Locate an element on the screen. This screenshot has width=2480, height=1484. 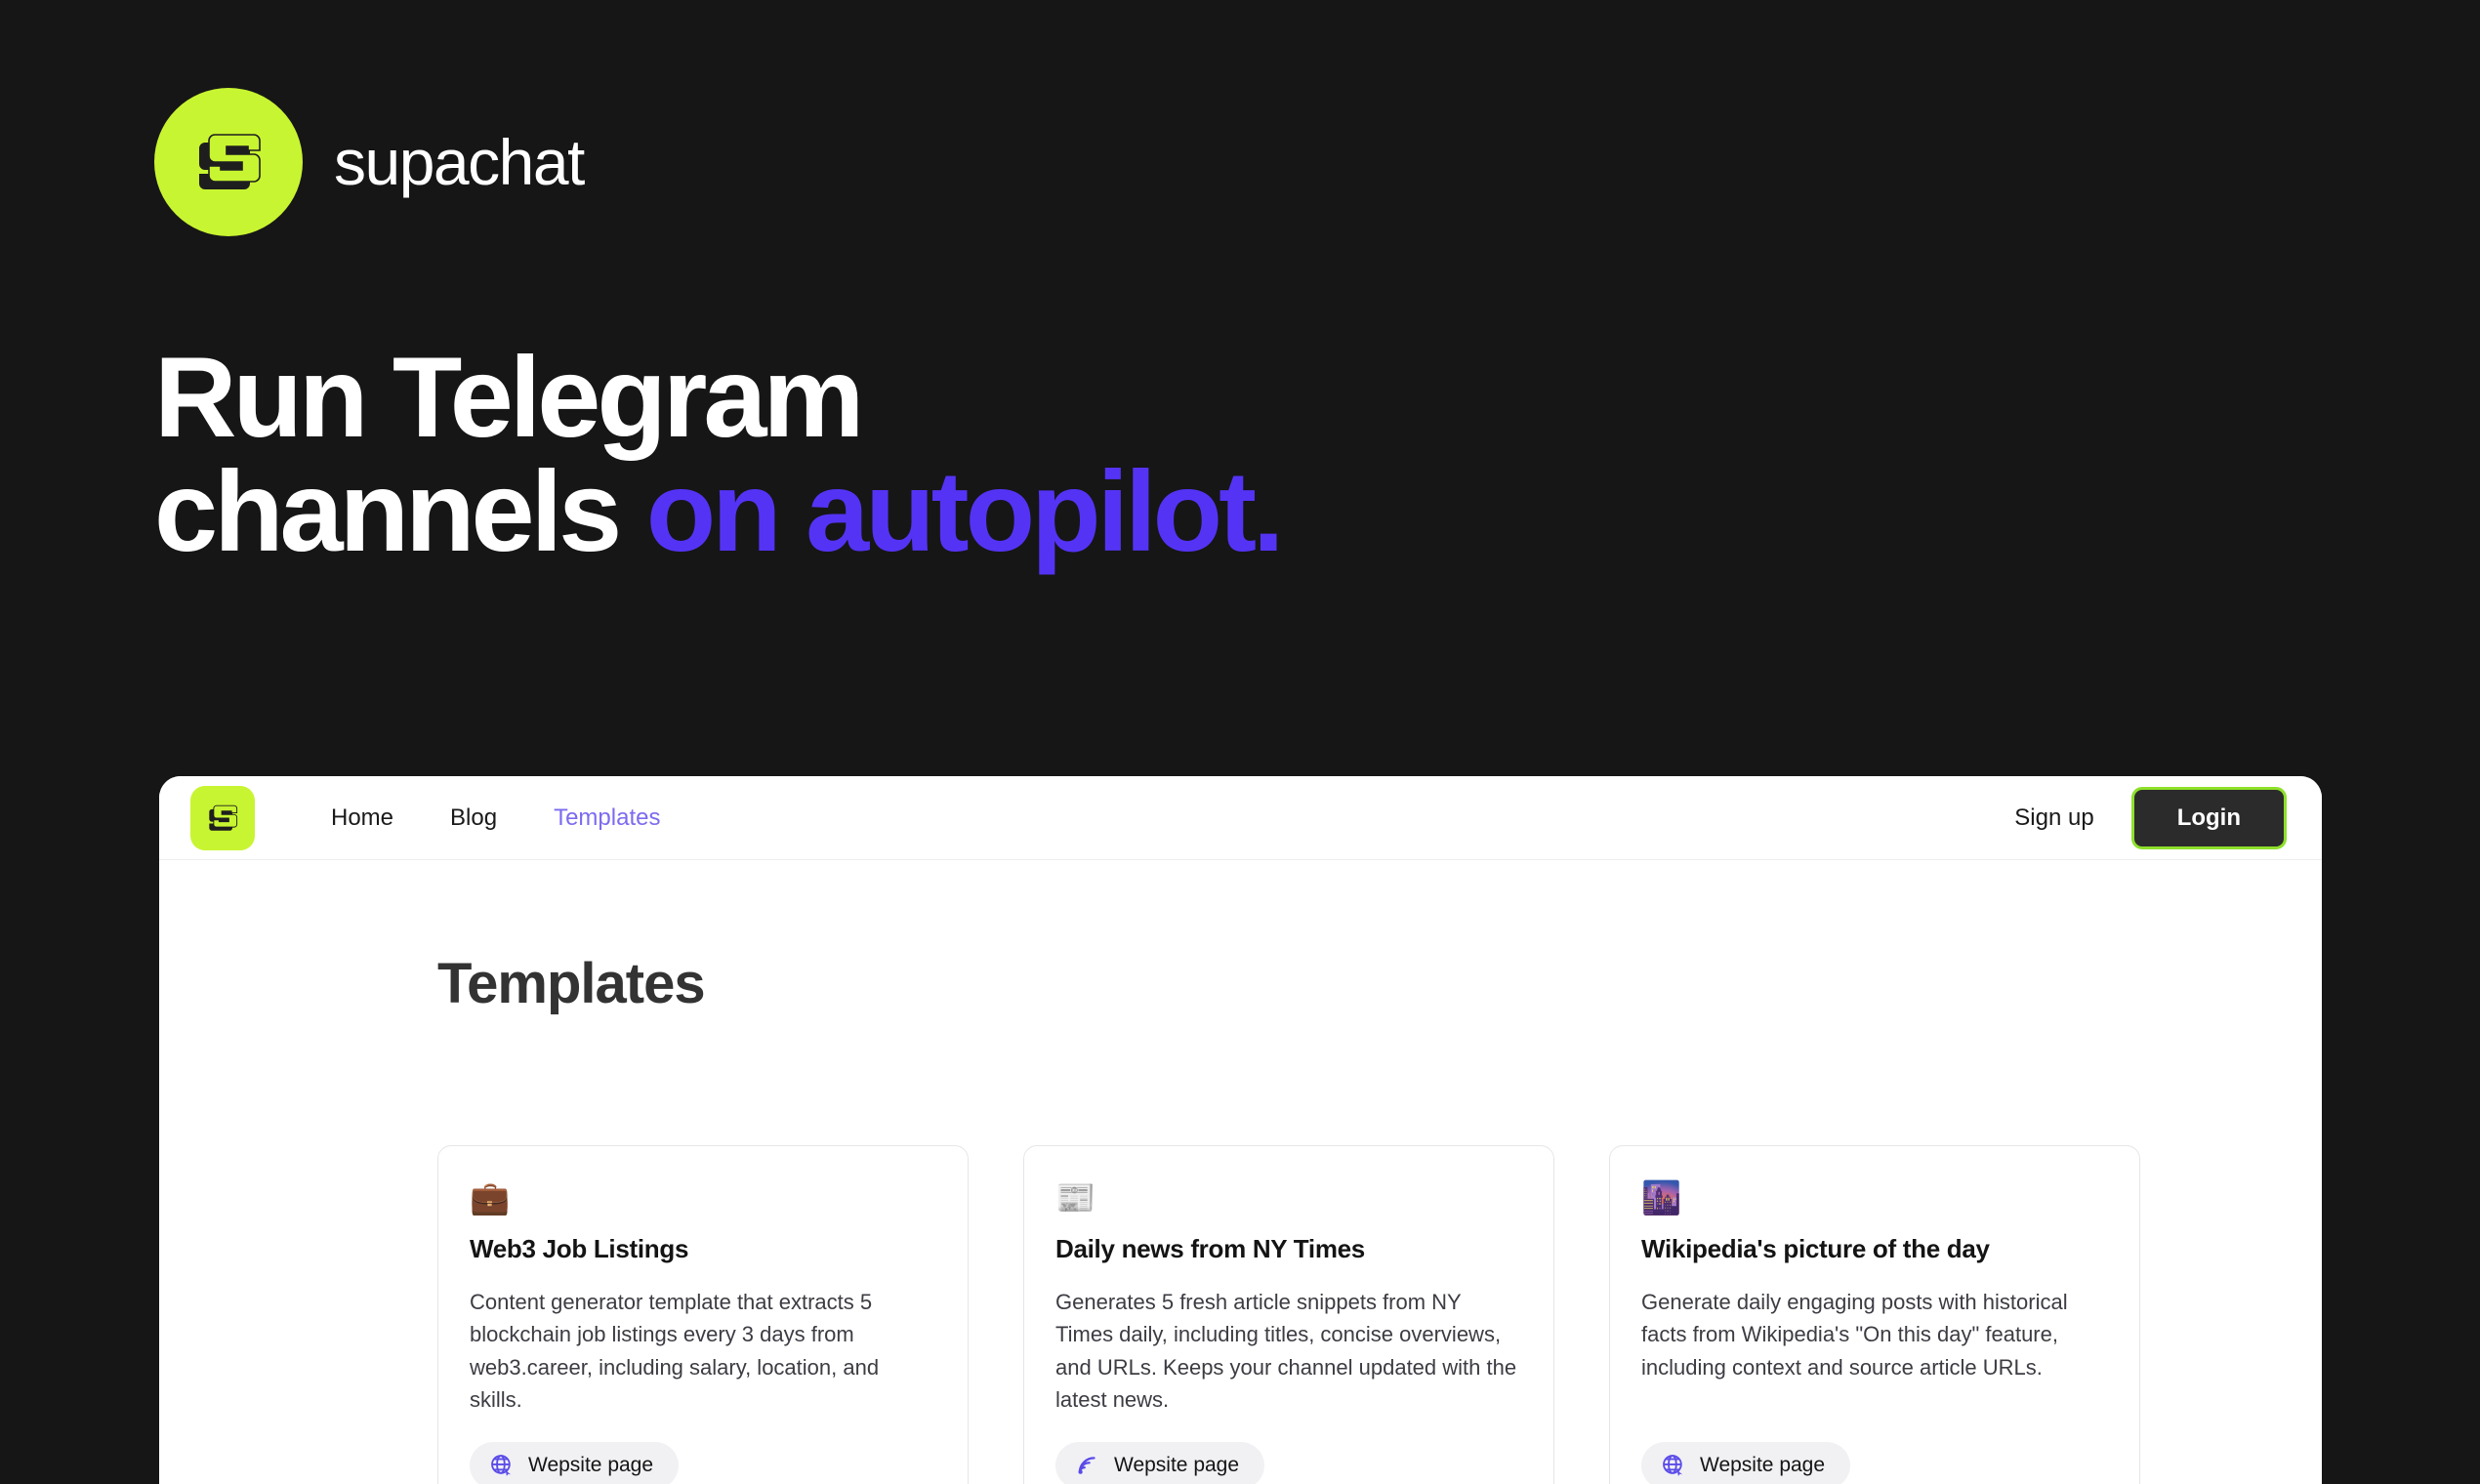
headline-line-2-accent: on autopilot. is located at coordinates (965, 511).